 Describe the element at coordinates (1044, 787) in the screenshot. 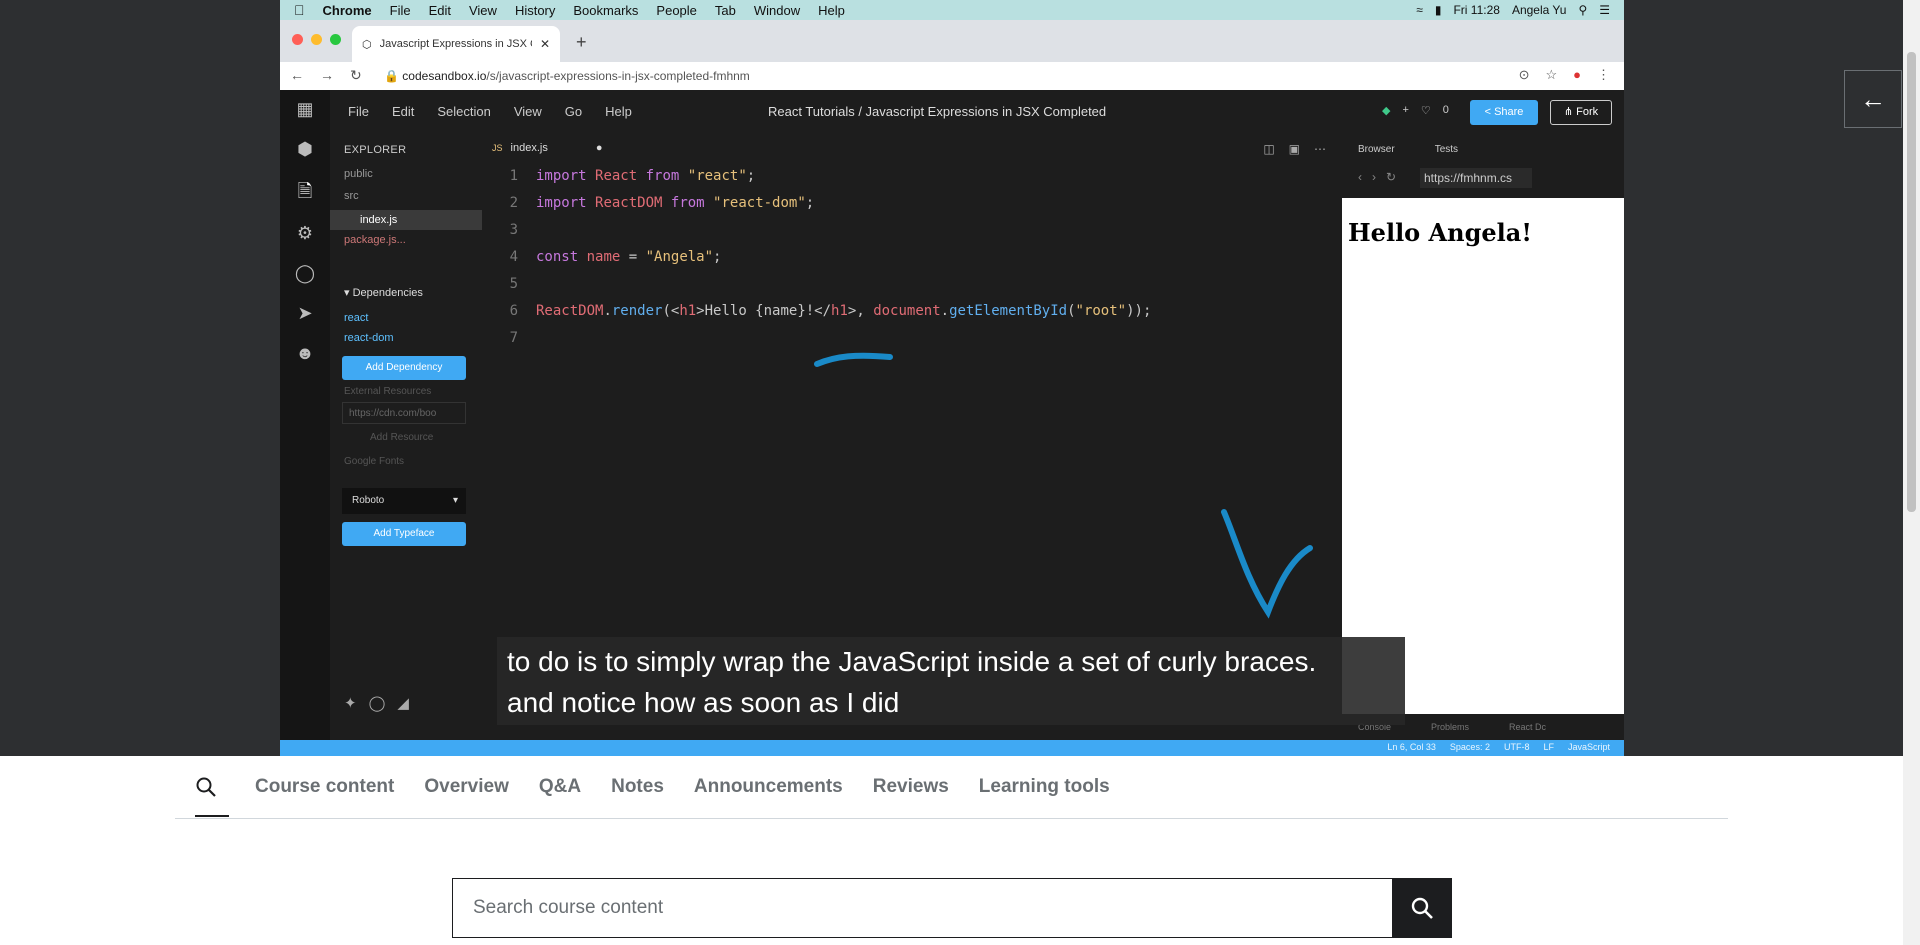

I see `tab-learning-tools: Learning tools` at that location.